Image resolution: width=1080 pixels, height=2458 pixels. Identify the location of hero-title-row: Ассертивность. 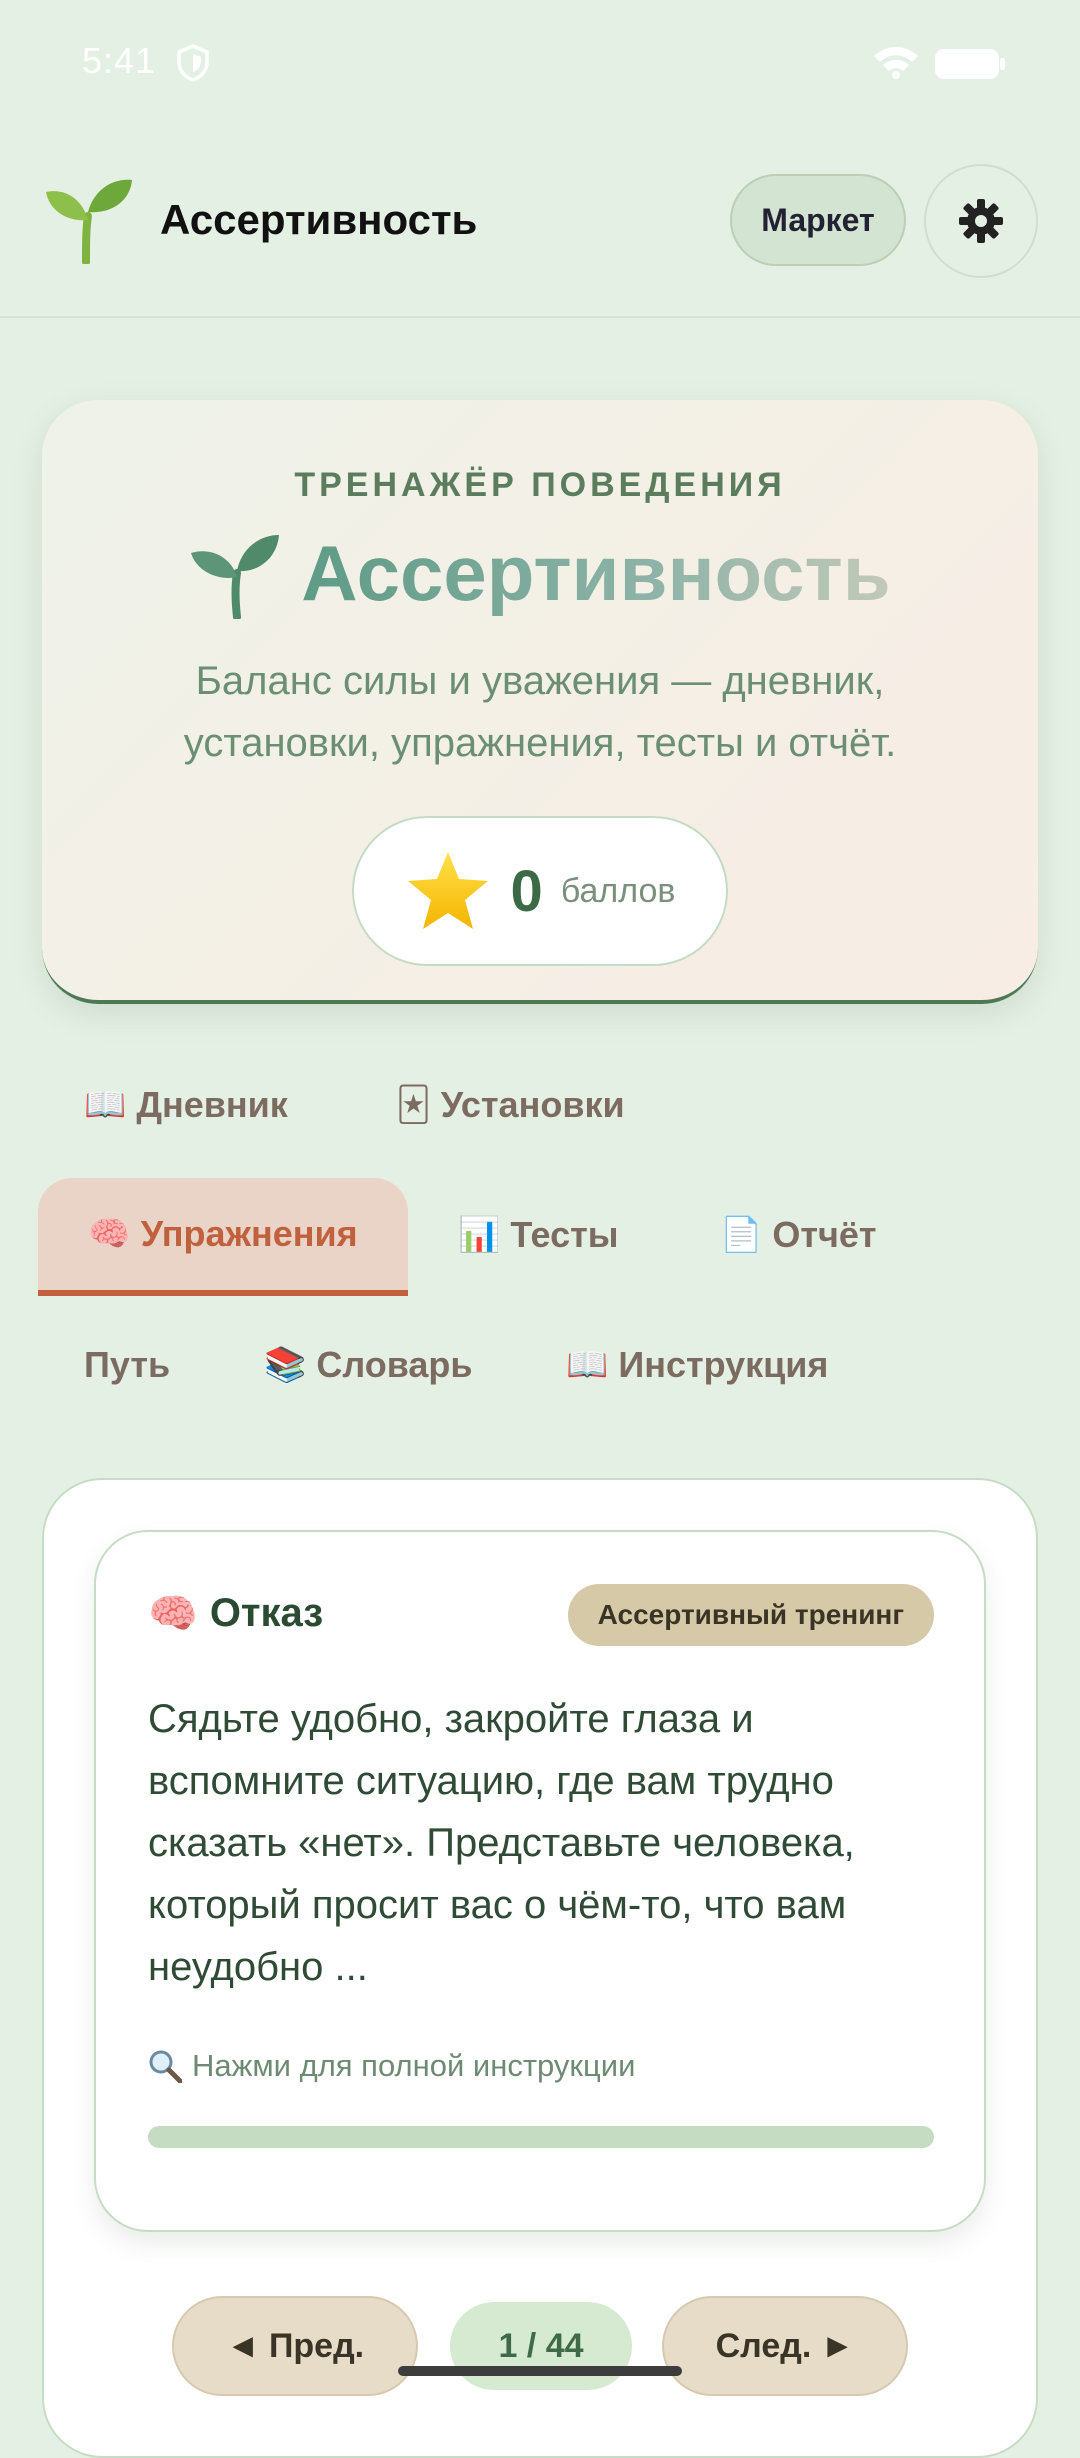
(540, 573).